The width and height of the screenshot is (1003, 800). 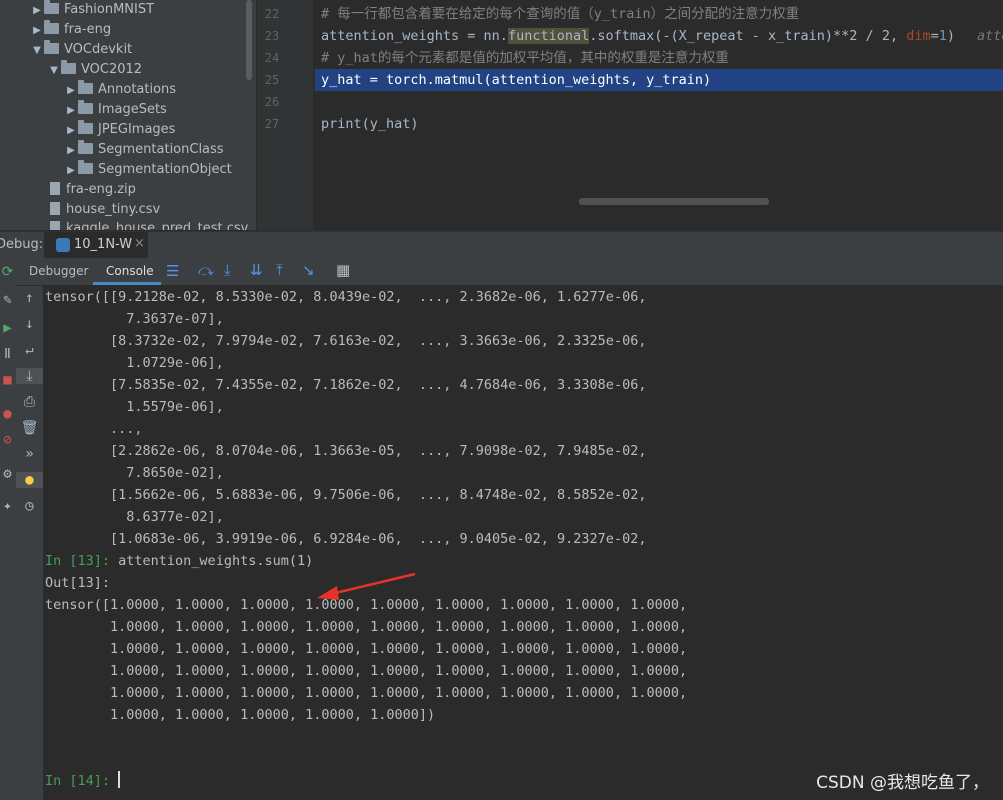 What do you see at coordinates (308, 270) in the screenshot?
I see `run-to-cursor-icon: ↘` at bounding box center [308, 270].